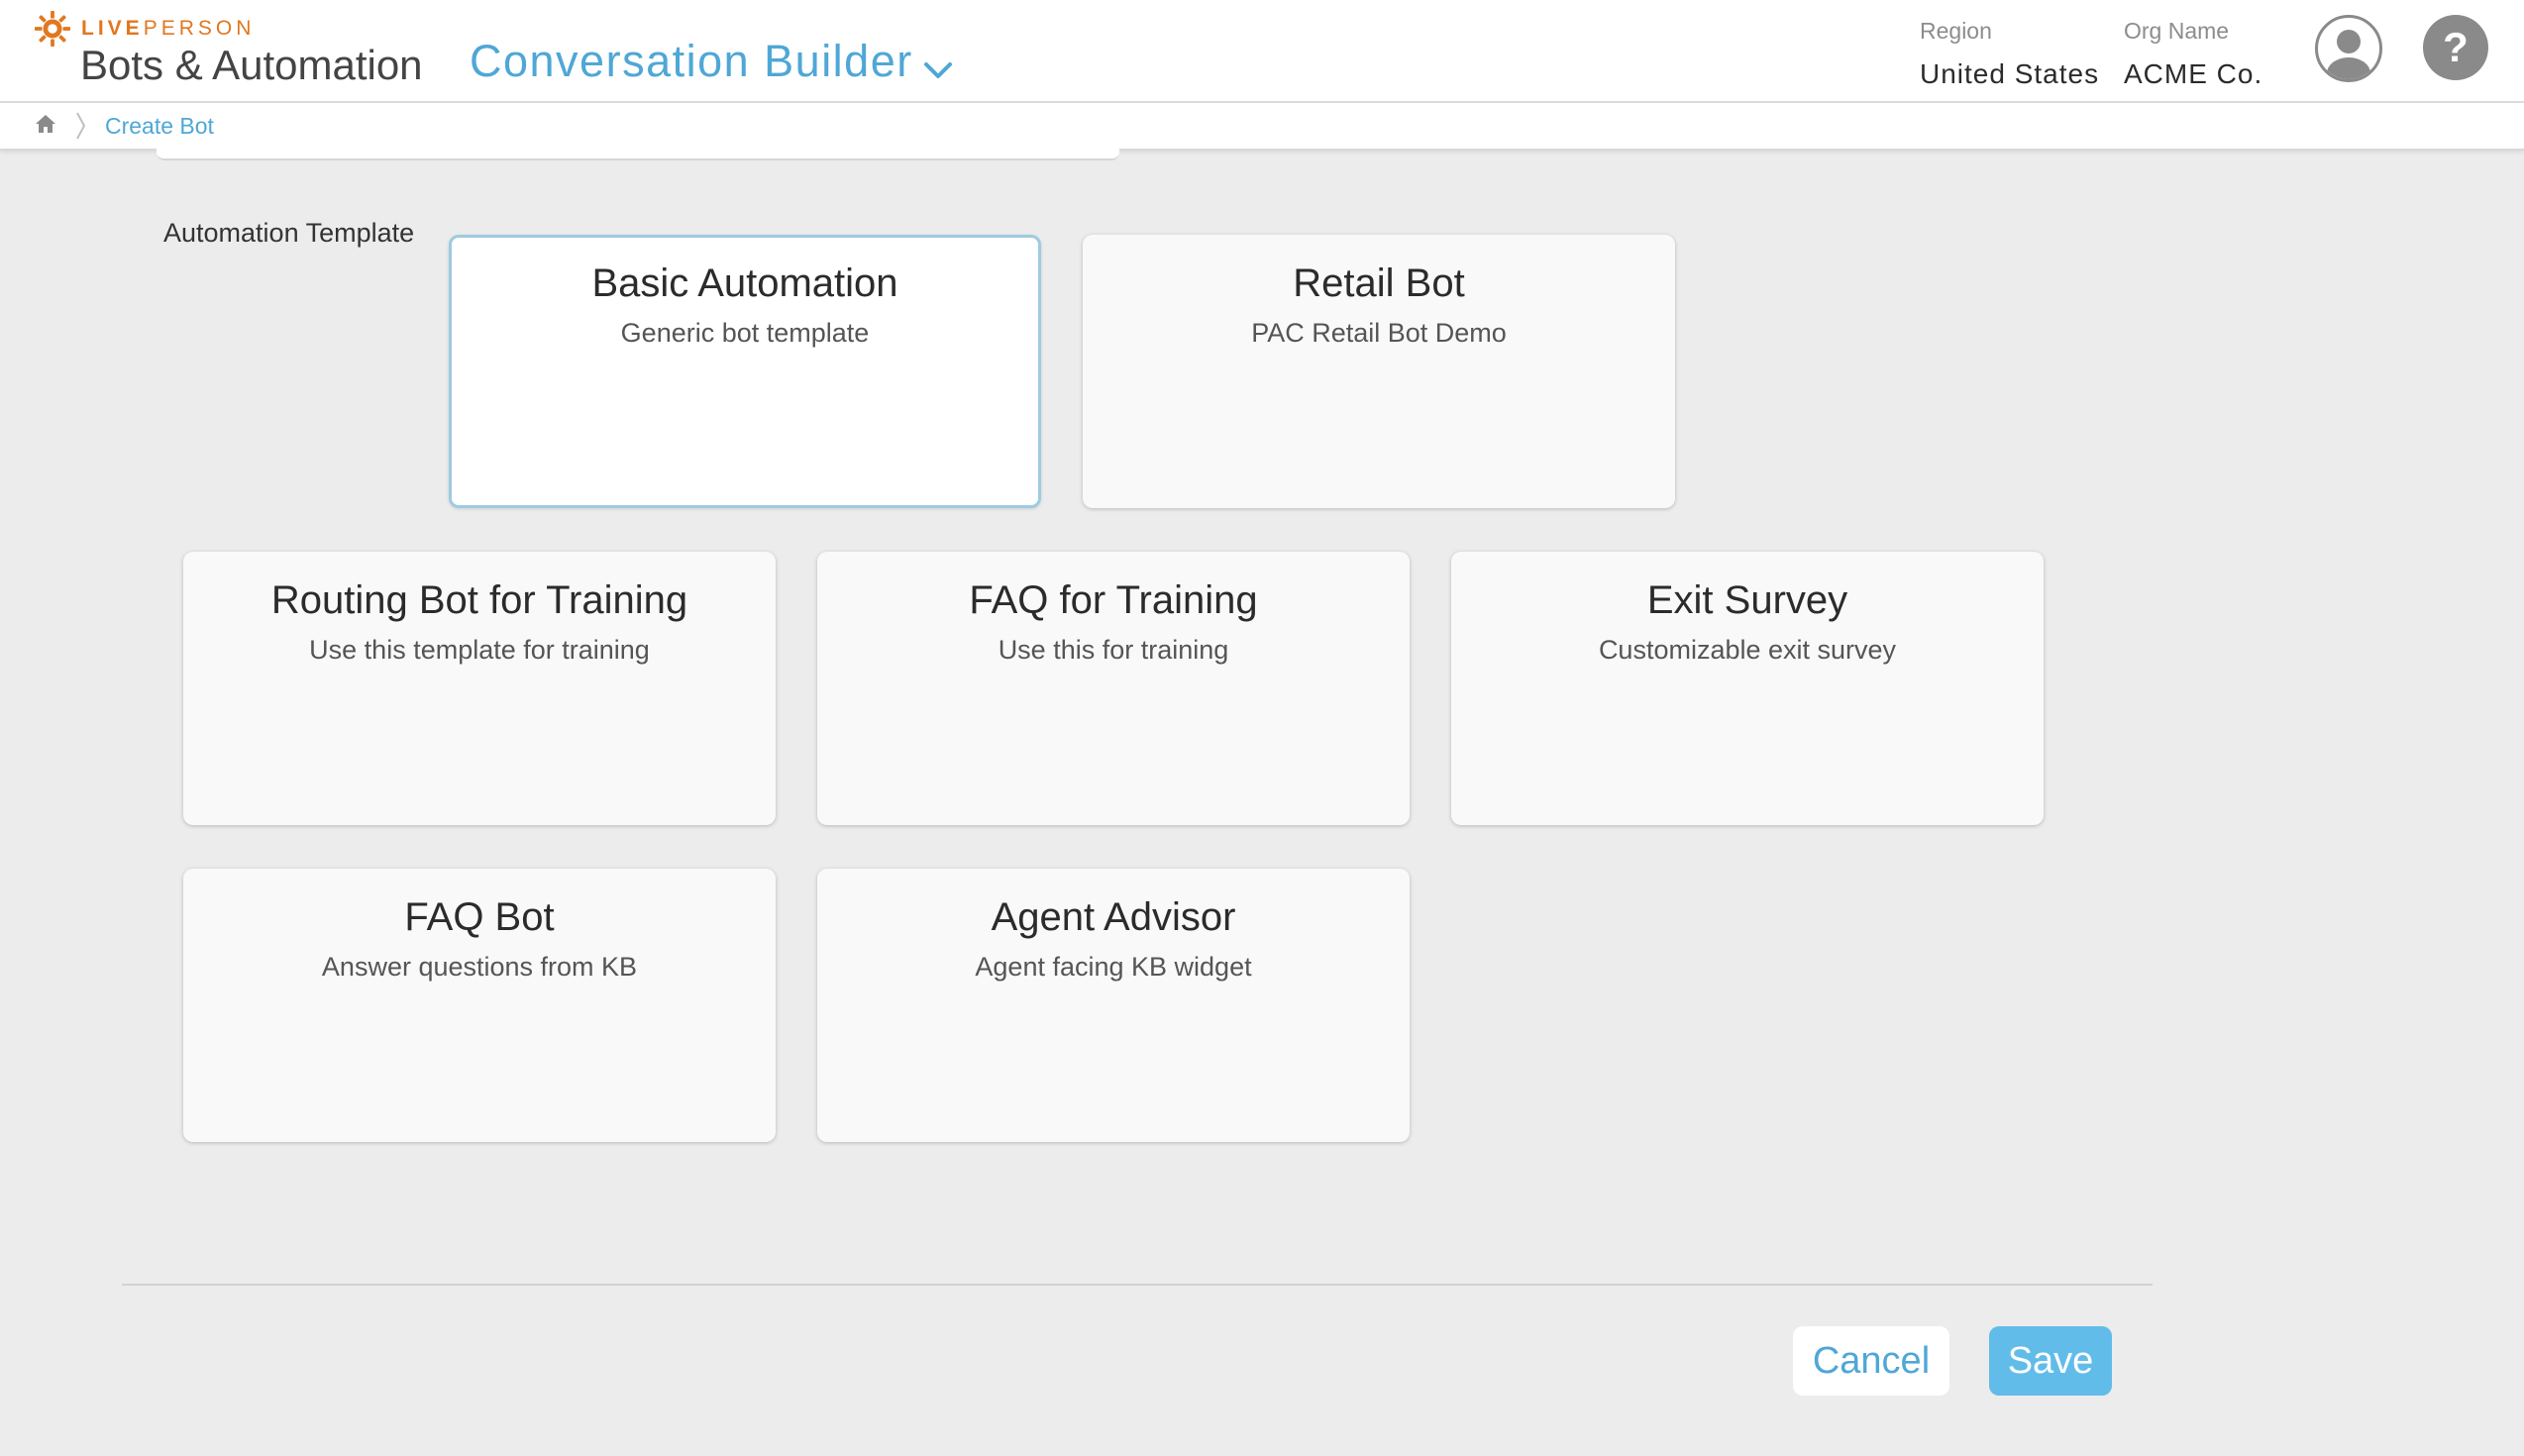 The width and height of the screenshot is (2524, 1456). I want to click on brand-wordmark: LIVEPERSON, so click(168, 28).